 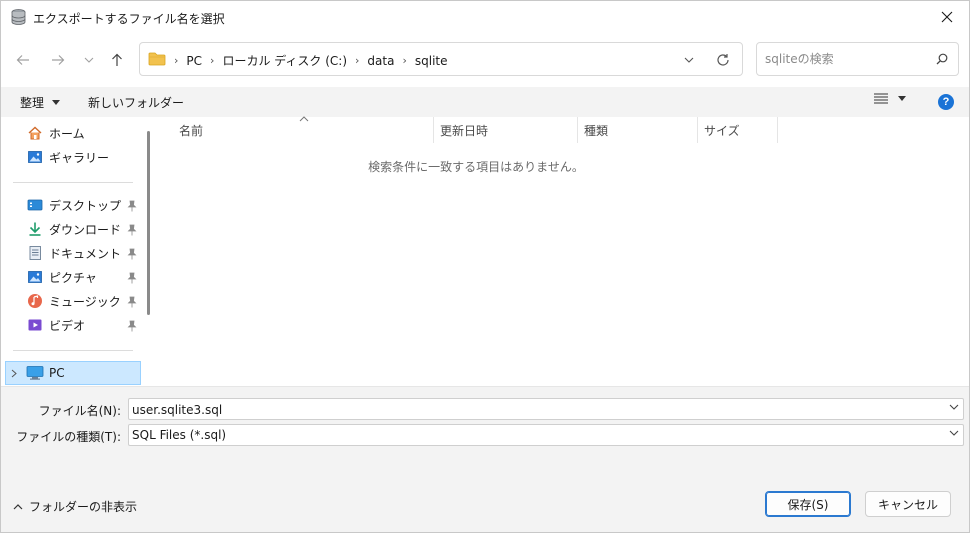 I want to click on filetype-label: ファイルの種類(T):, so click(x=68, y=437).